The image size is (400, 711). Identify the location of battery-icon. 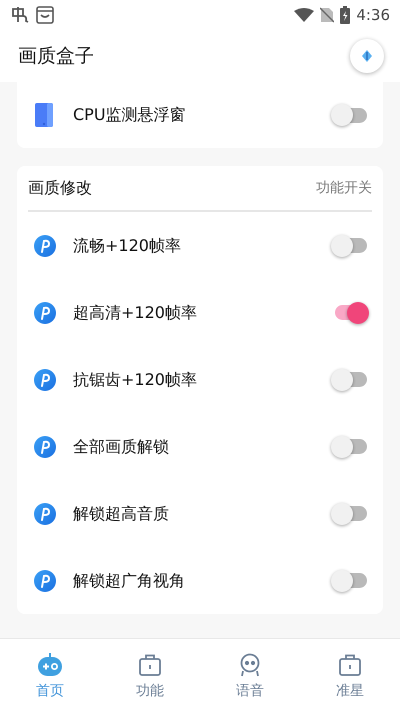
(345, 15).